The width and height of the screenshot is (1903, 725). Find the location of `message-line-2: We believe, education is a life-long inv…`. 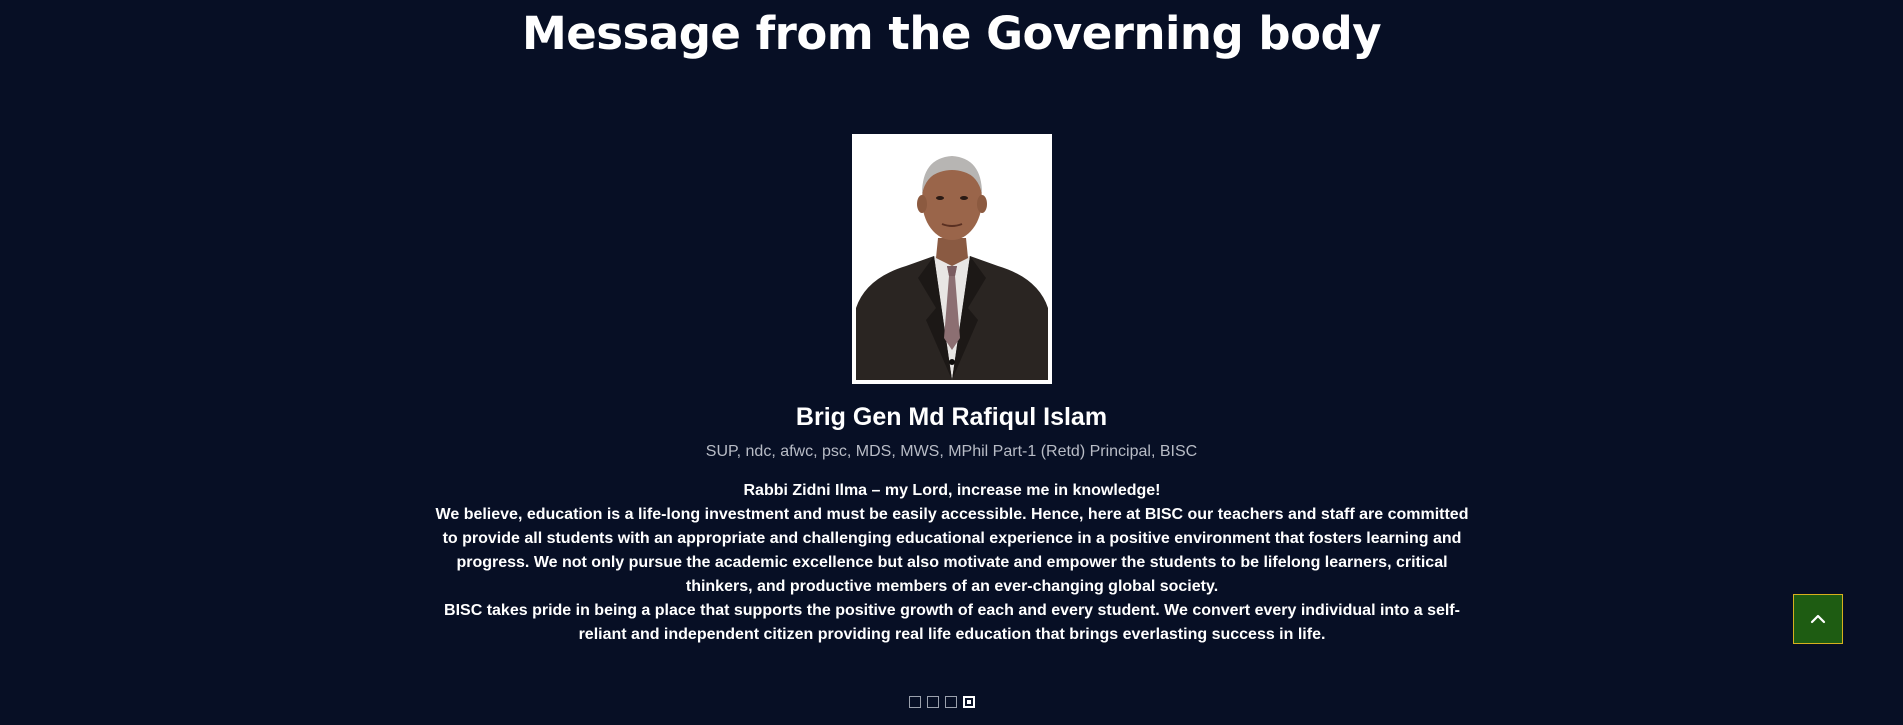

message-line-2: We believe, education is a life-long inv… is located at coordinates (952, 550).